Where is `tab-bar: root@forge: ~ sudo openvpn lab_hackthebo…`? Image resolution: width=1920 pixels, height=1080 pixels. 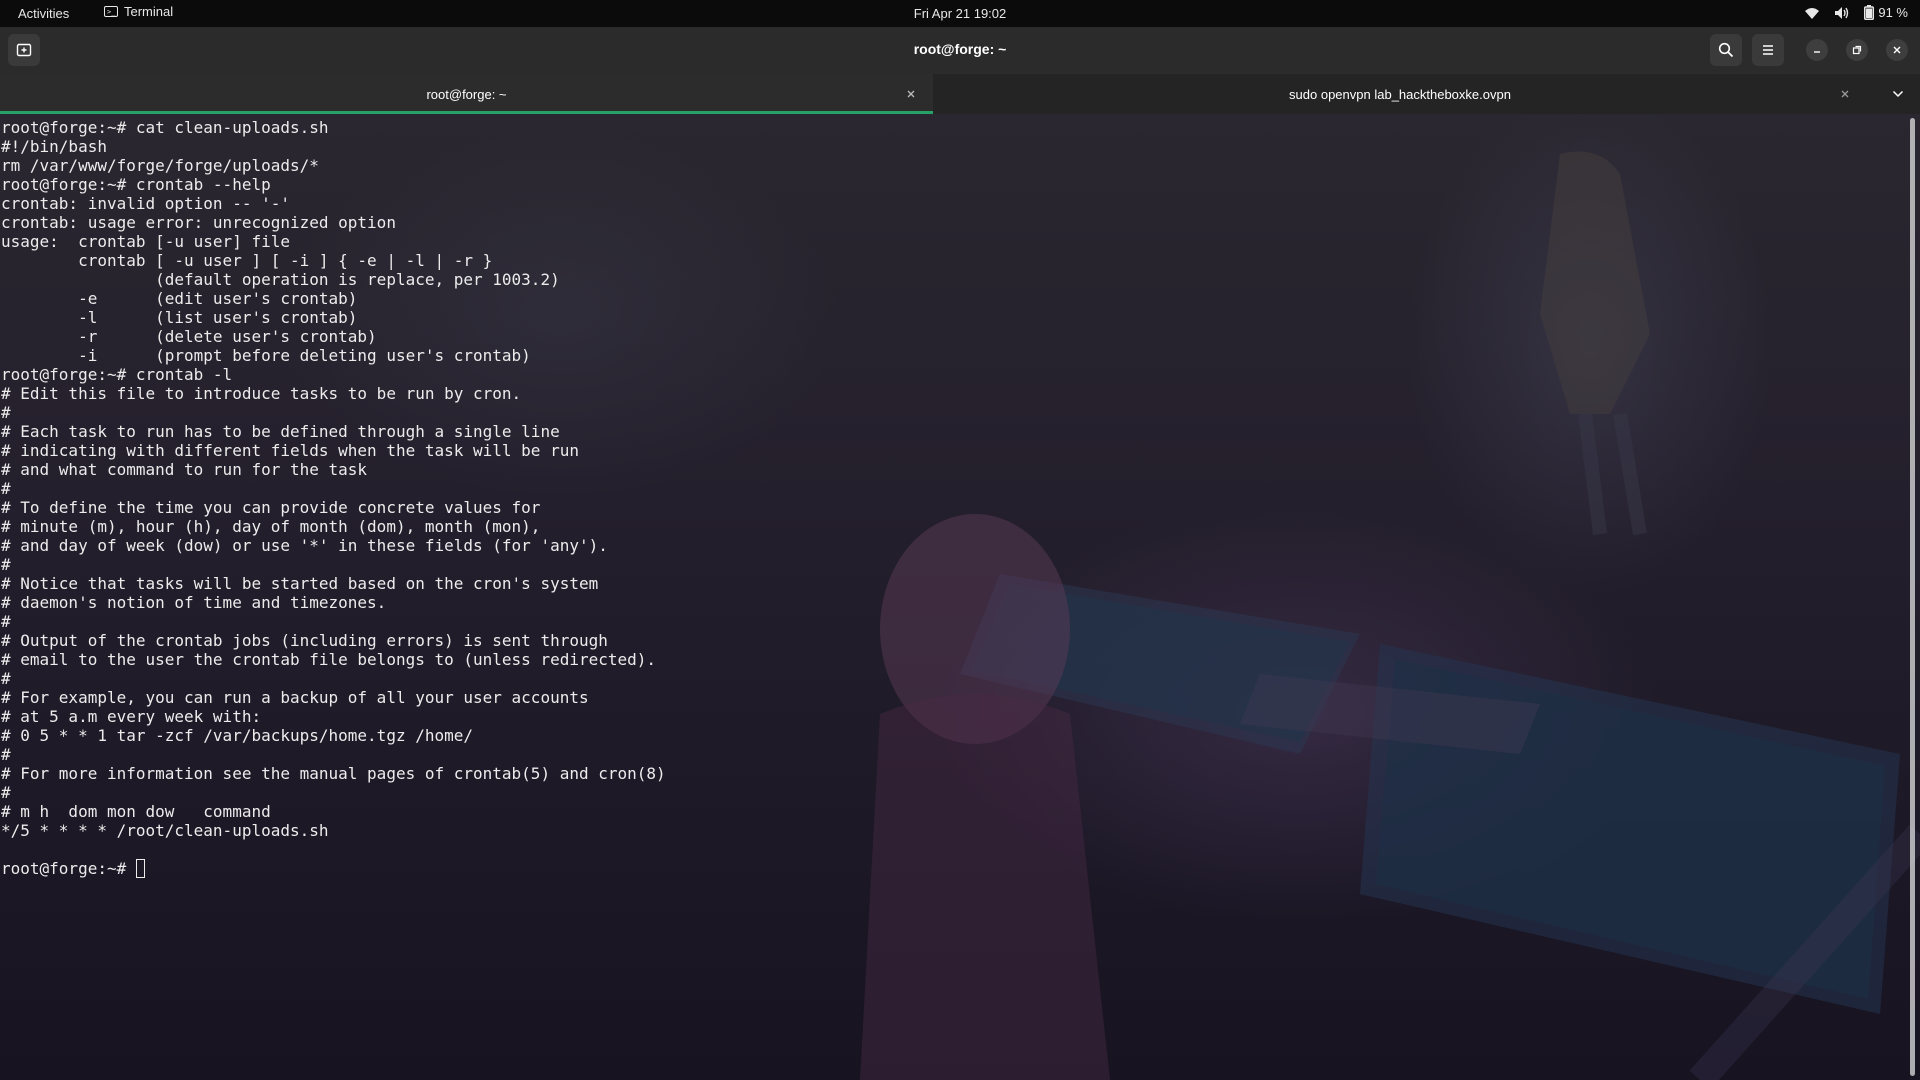 tab-bar: root@forge: ~ sudo openvpn lab_hackthebo… is located at coordinates (960, 94).